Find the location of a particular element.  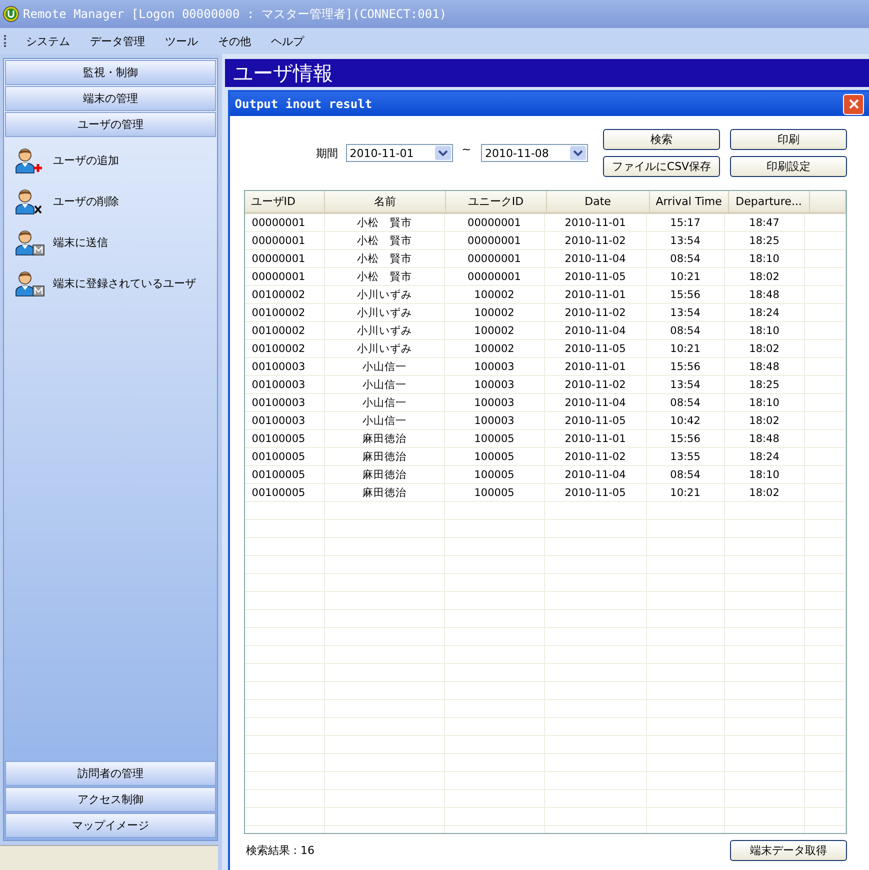

table-cell: 15:17 is located at coordinates (685, 222).